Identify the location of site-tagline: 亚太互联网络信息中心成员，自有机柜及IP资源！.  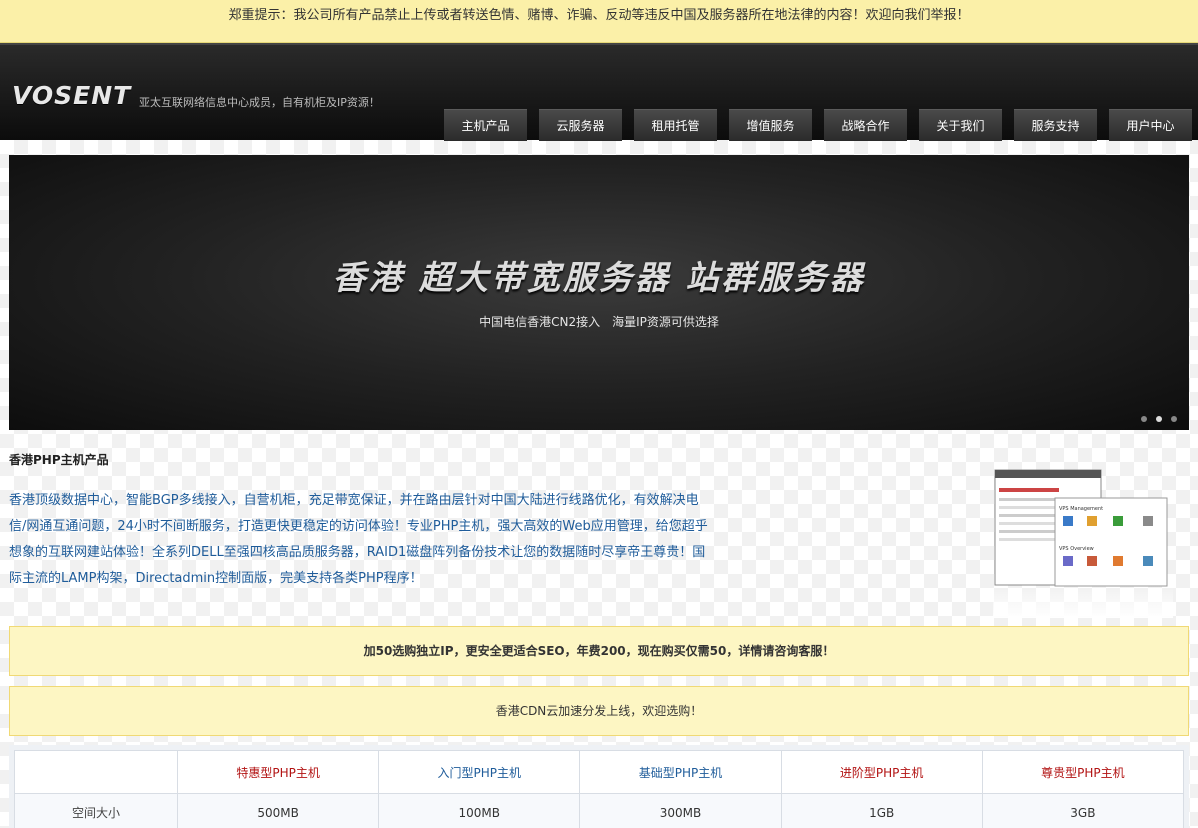
(259, 102).